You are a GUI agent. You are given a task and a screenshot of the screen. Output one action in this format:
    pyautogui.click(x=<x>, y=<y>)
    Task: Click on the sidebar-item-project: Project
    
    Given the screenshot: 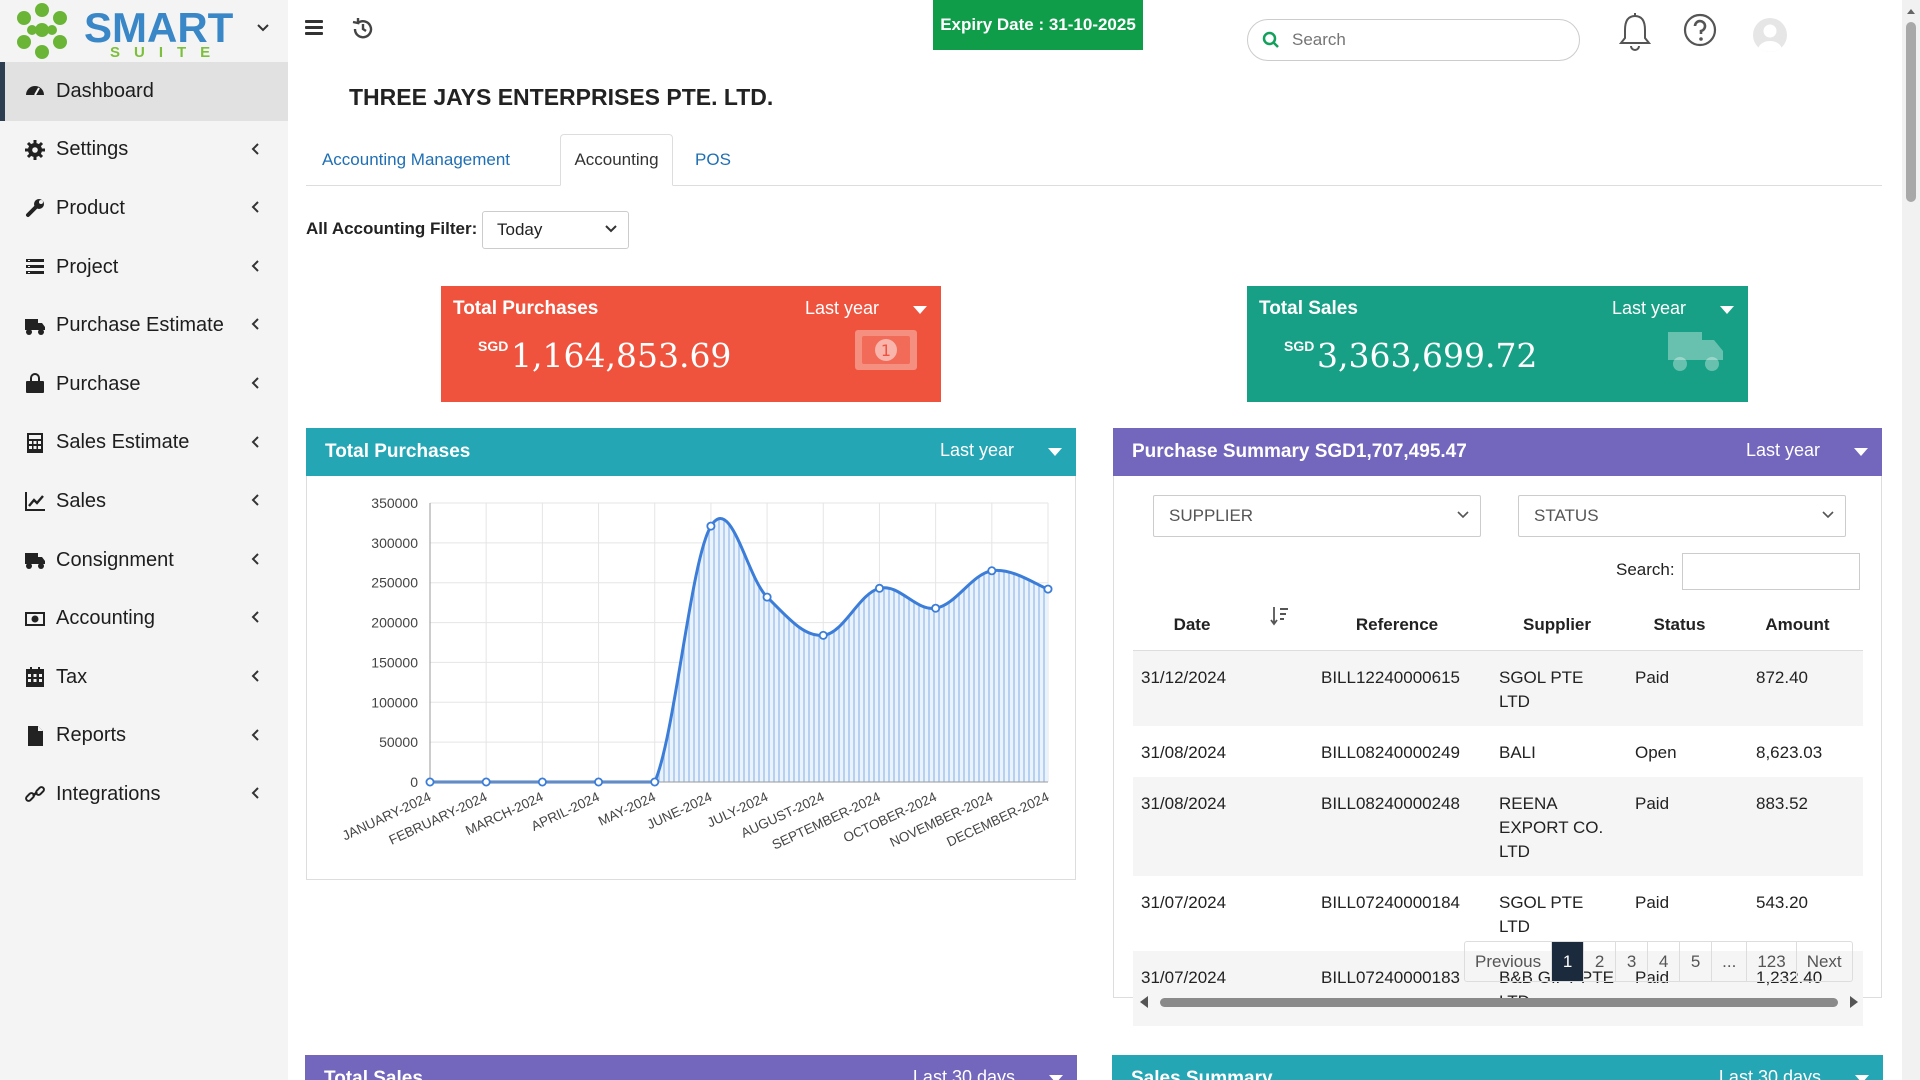 What is the action you would take?
    pyautogui.click(x=144, y=267)
    